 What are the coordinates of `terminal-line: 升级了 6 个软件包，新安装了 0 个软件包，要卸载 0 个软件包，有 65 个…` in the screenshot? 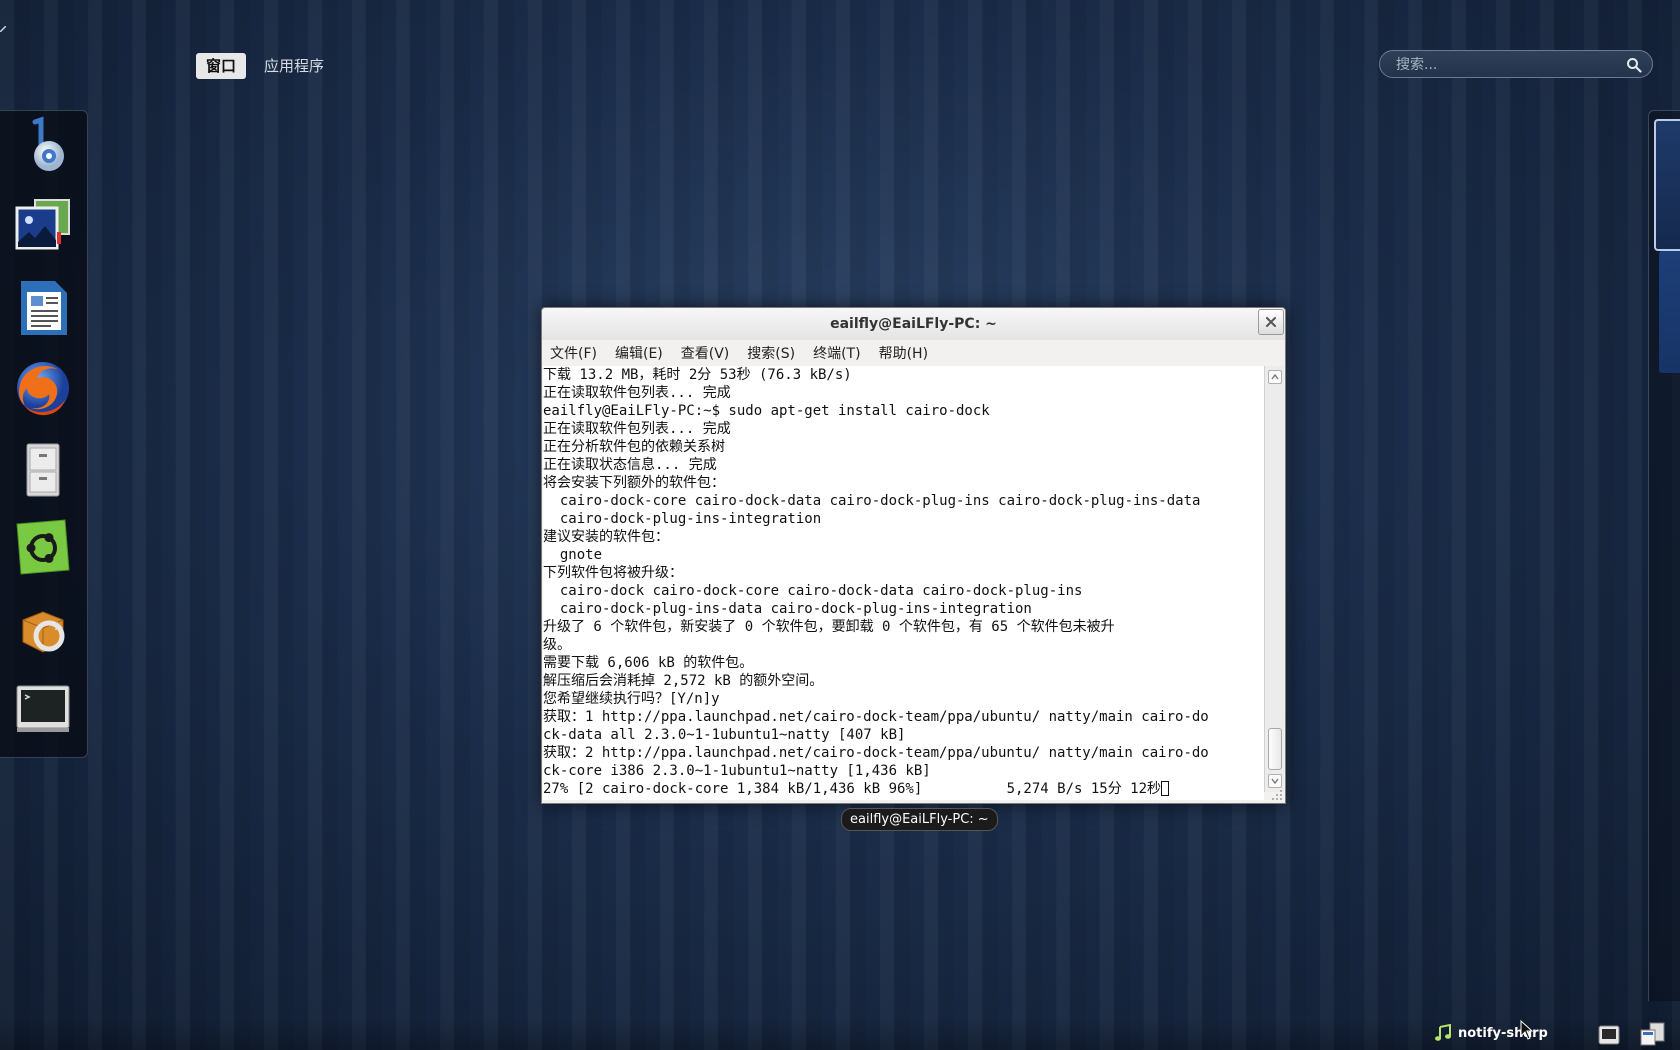 It's located at (829, 627).